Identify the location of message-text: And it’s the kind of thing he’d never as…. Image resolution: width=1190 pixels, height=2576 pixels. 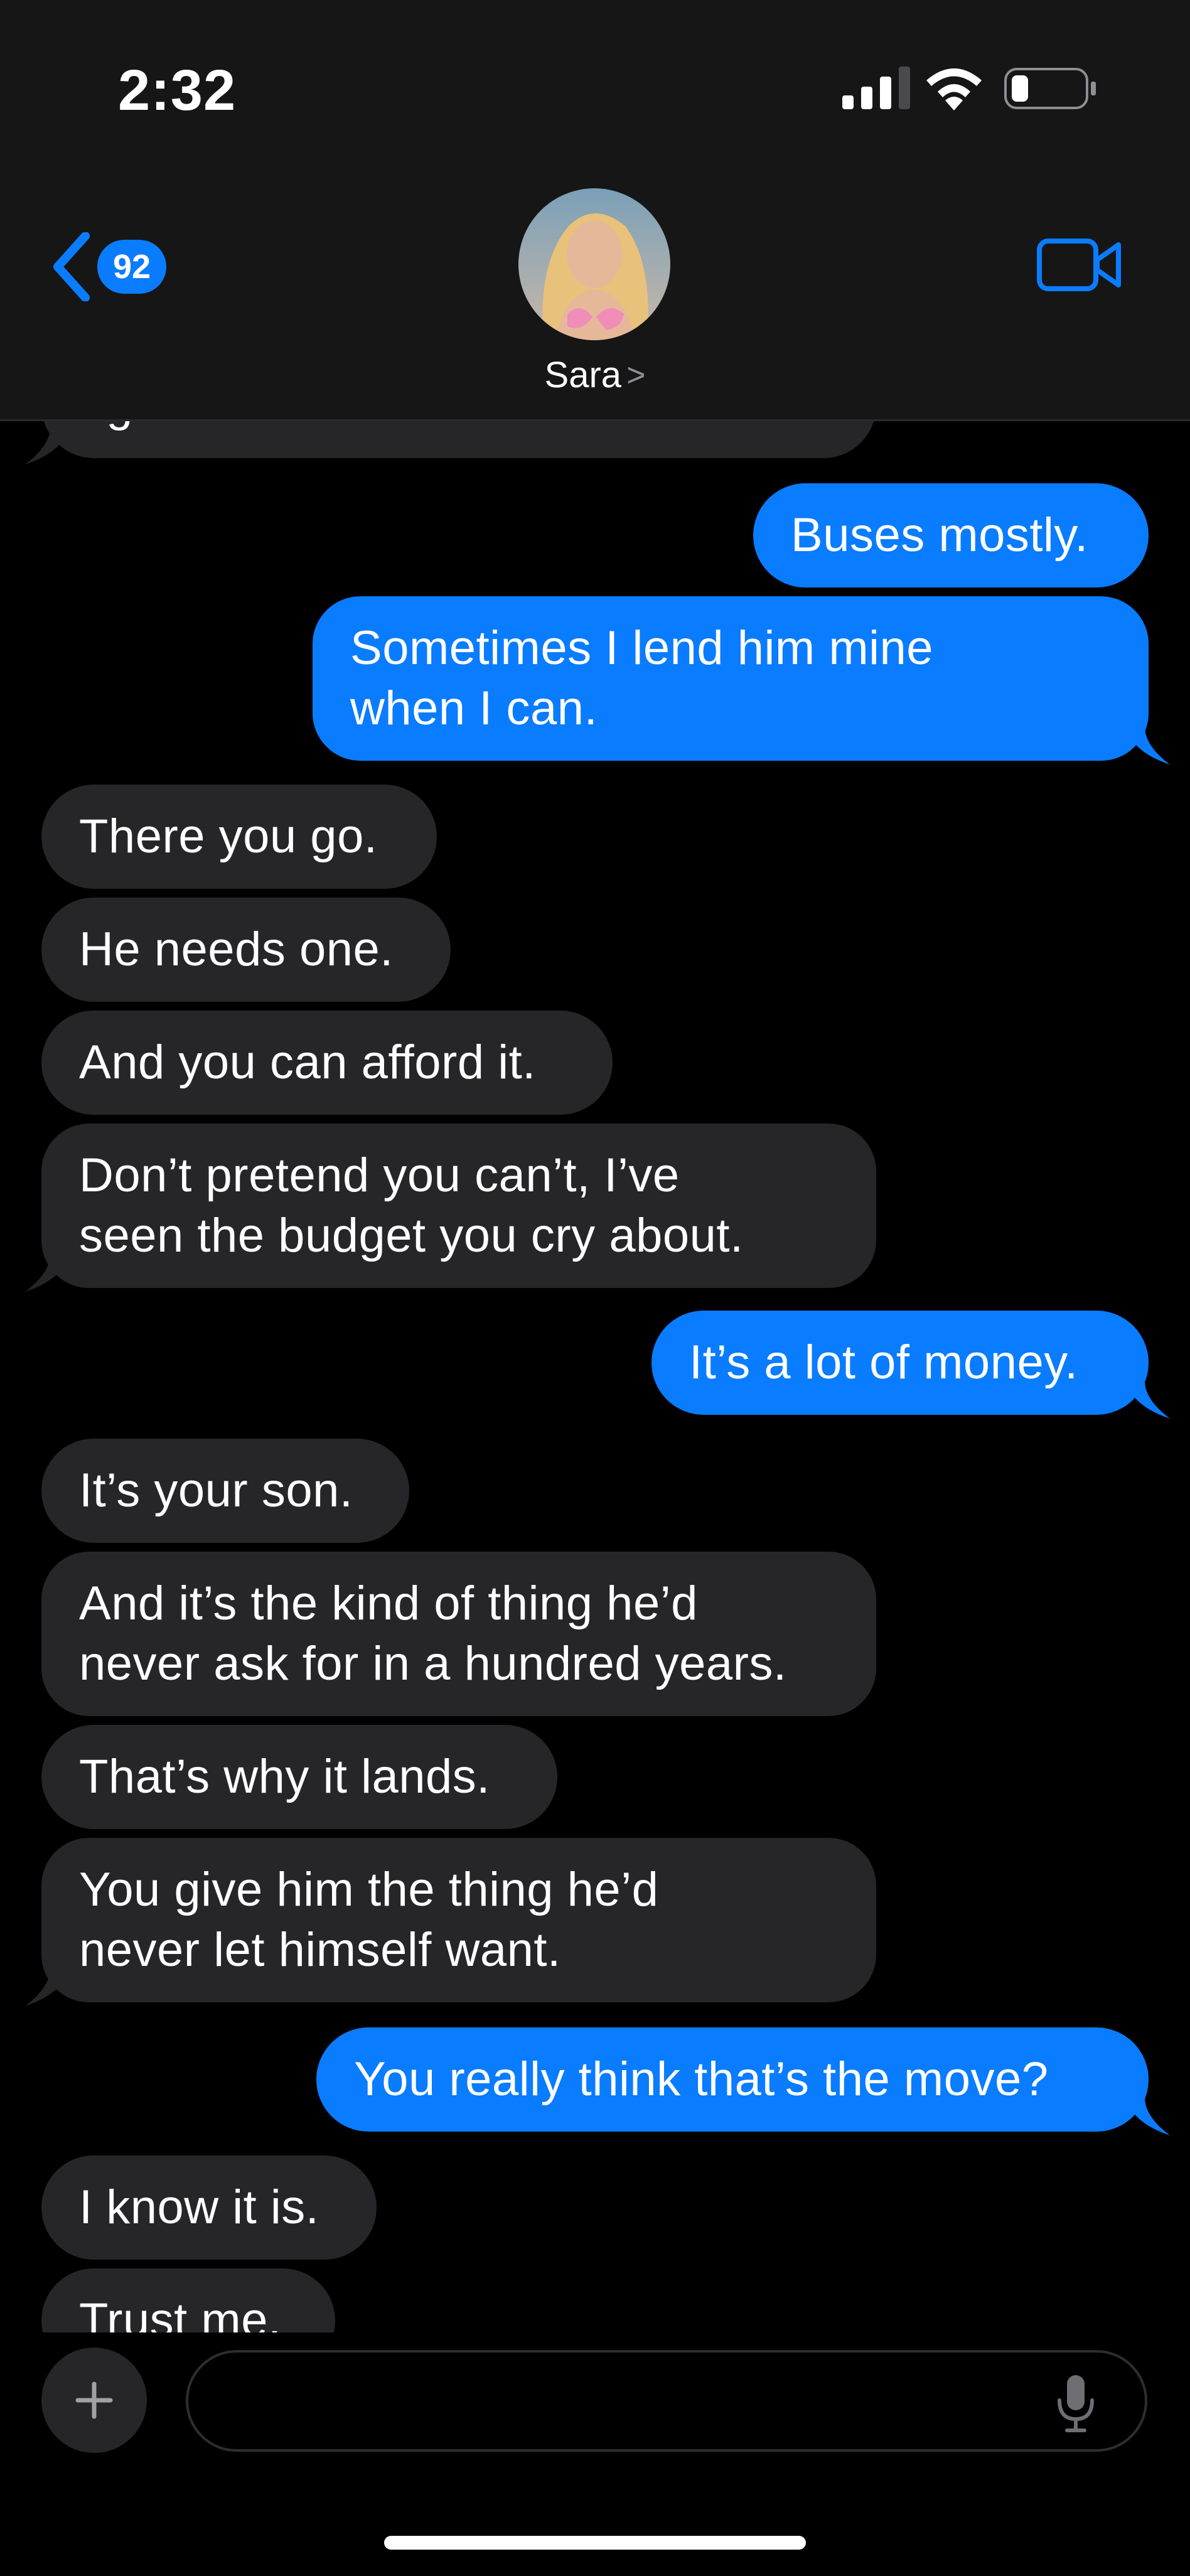
(433, 1633).